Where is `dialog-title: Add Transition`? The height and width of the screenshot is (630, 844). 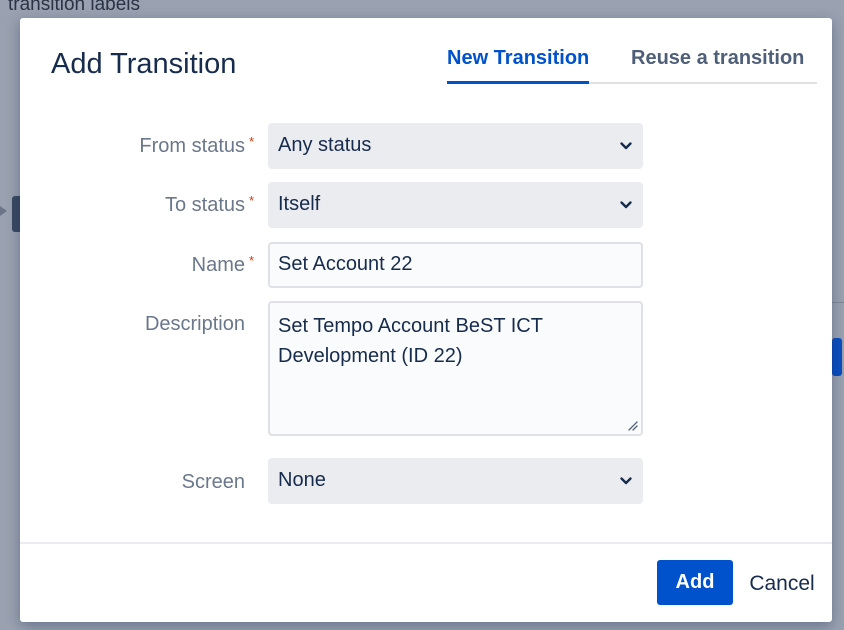 dialog-title: Add Transition is located at coordinates (144, 64).